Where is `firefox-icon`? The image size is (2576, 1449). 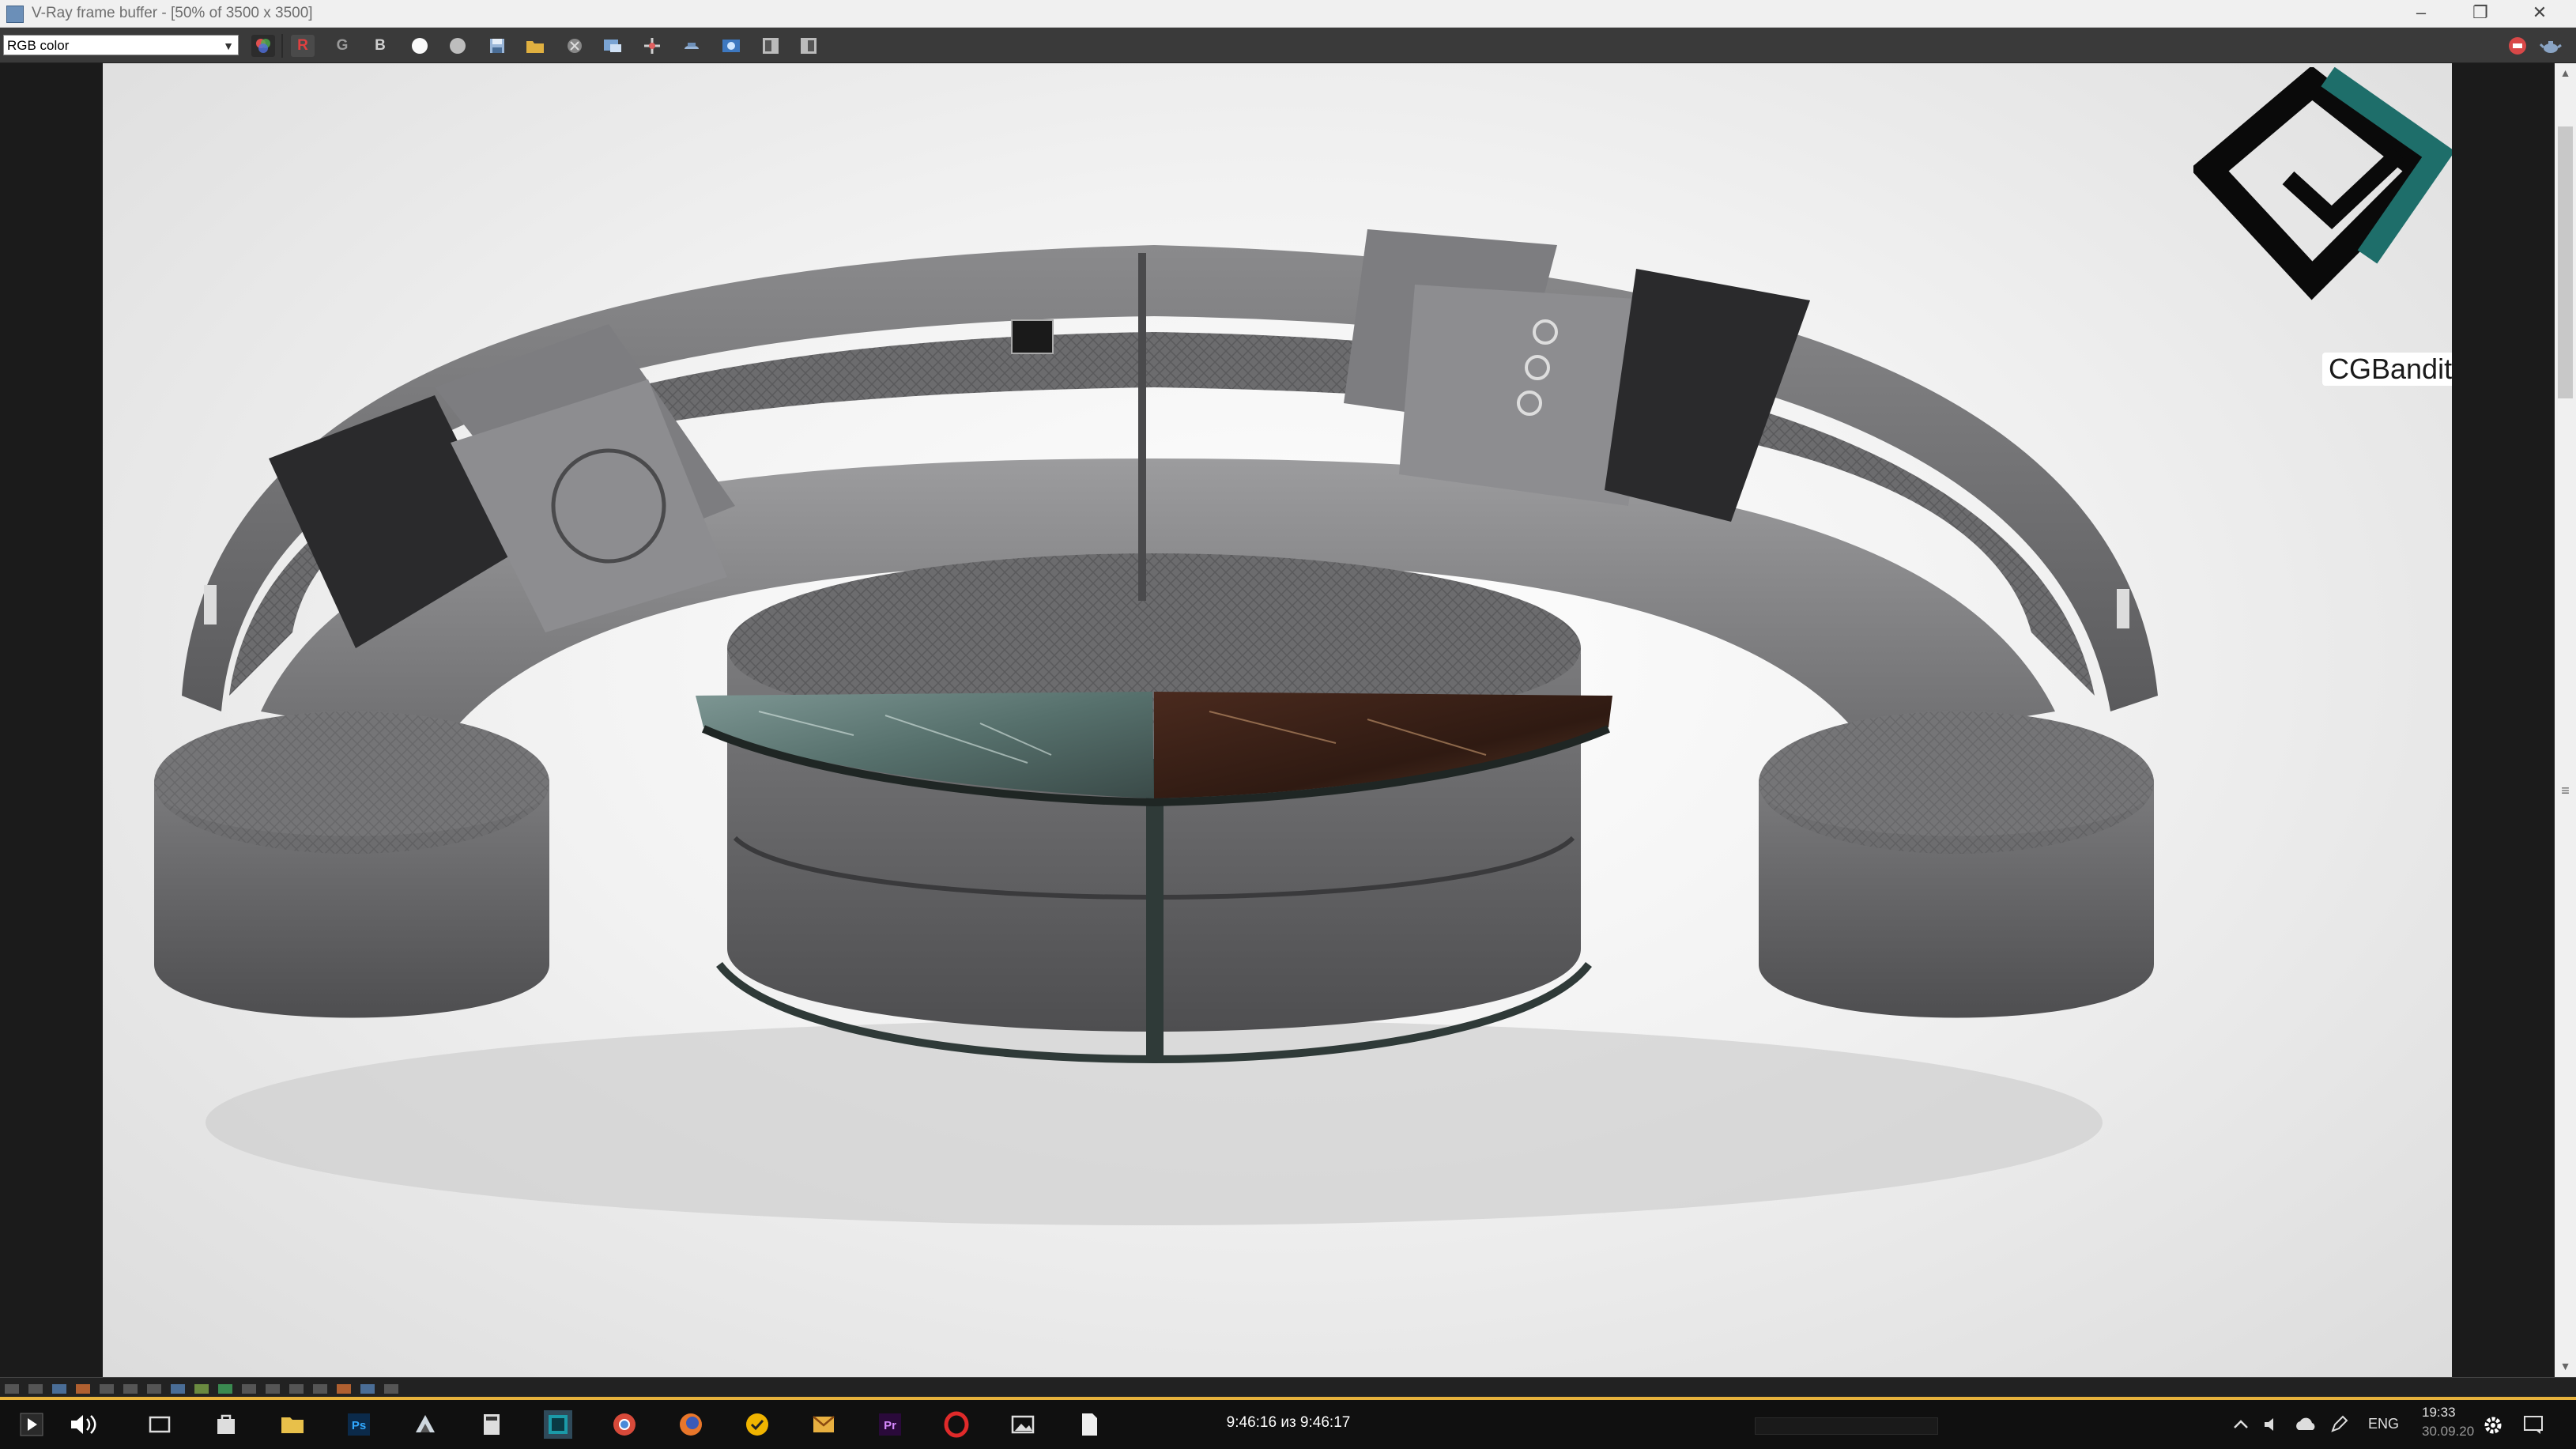 firefox-icon is located at coordinates (691, 1424).